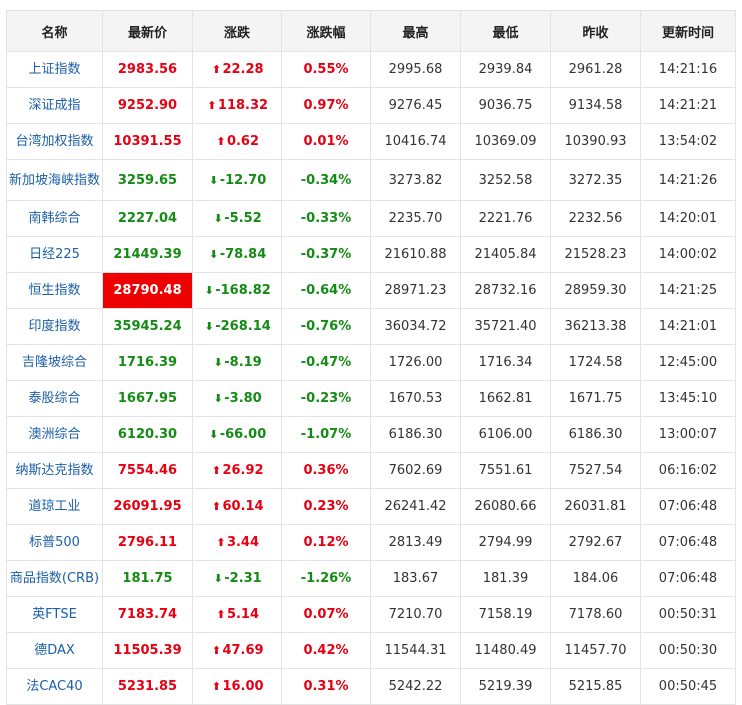 This screenshot has height=705, width=742. What do you see at coordinates (415, 218) in the screenshot?
I see `high-value: 2235.70` at bounding box center [415, 218].